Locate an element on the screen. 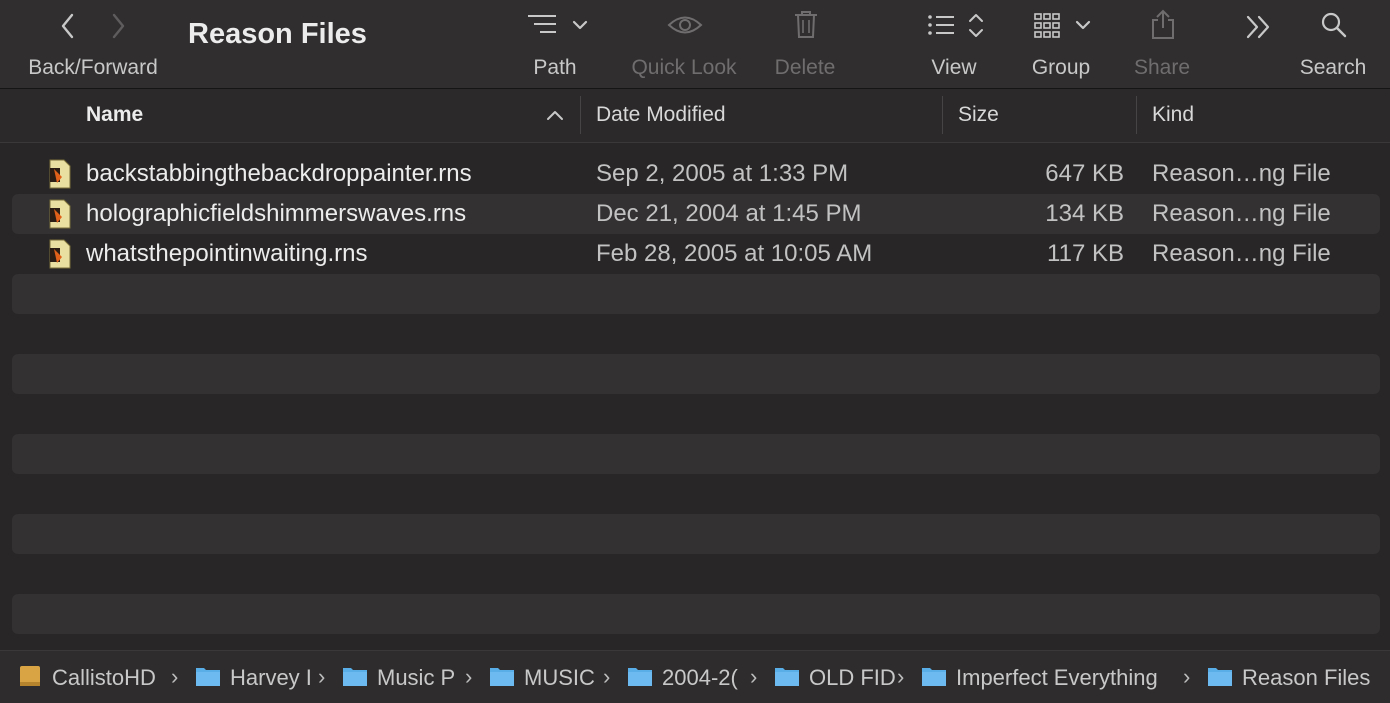  window-title: Reason Files is located at coordinates (277, 34).